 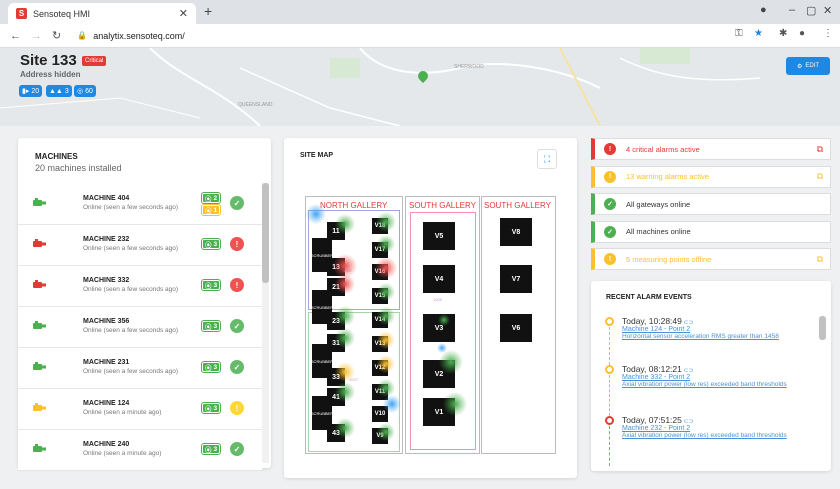 I want to click on machine-row: MACHINE 124 Online (seen a minute ago) ⦿ 3!, so click(x=140, y=409).